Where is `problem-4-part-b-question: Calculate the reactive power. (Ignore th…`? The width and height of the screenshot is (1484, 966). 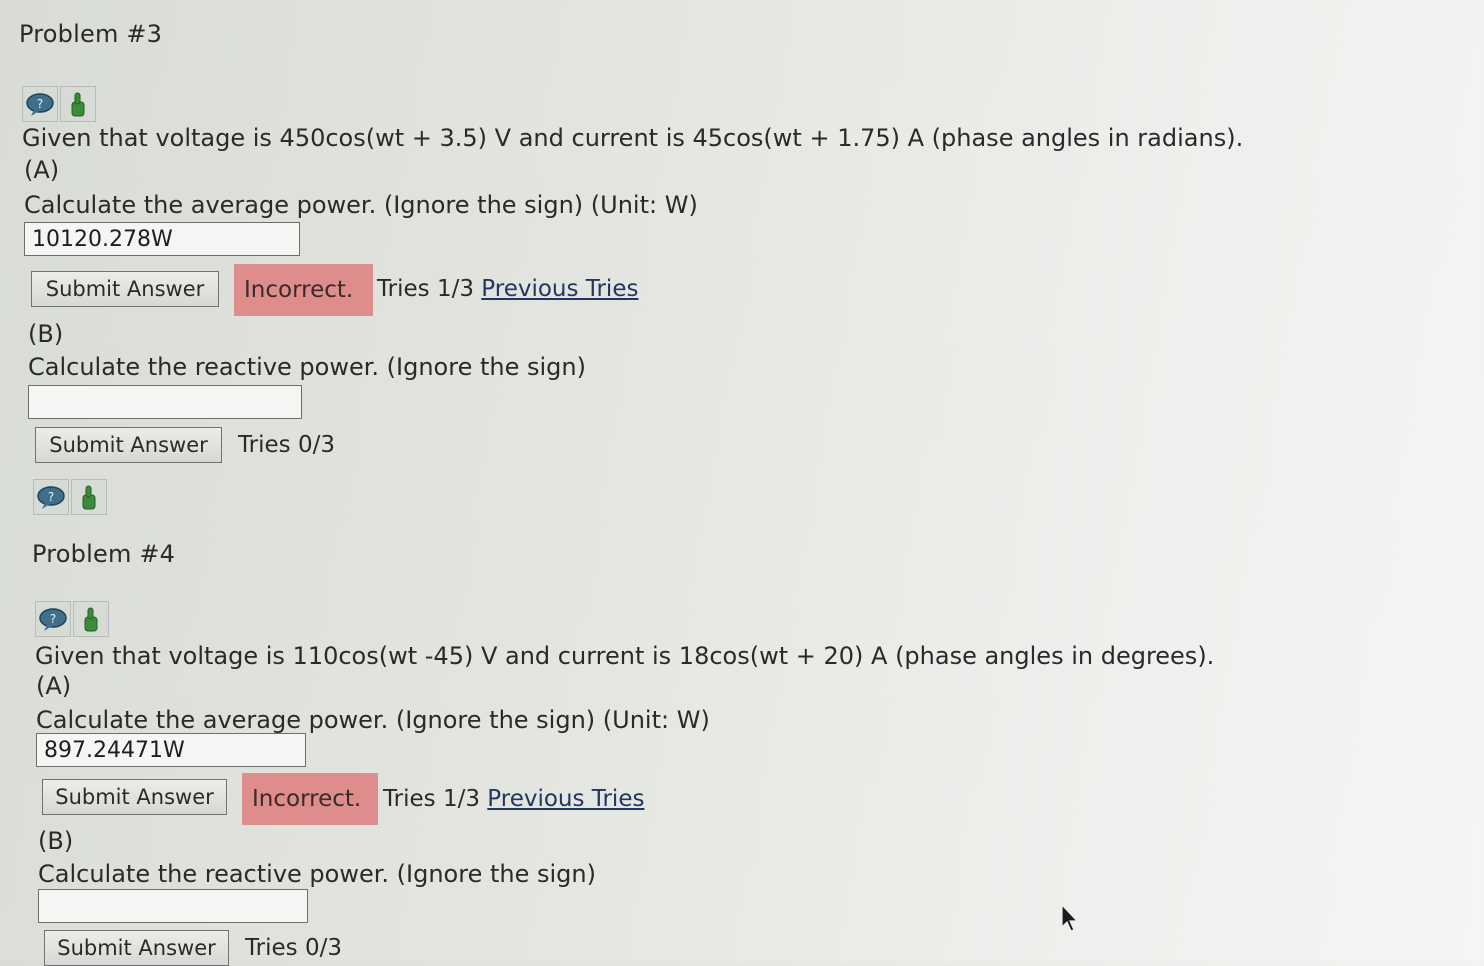
problem-4-part-b-question: Calculate the reactive power. (Ignore th… is located at coordinates (317, 874).